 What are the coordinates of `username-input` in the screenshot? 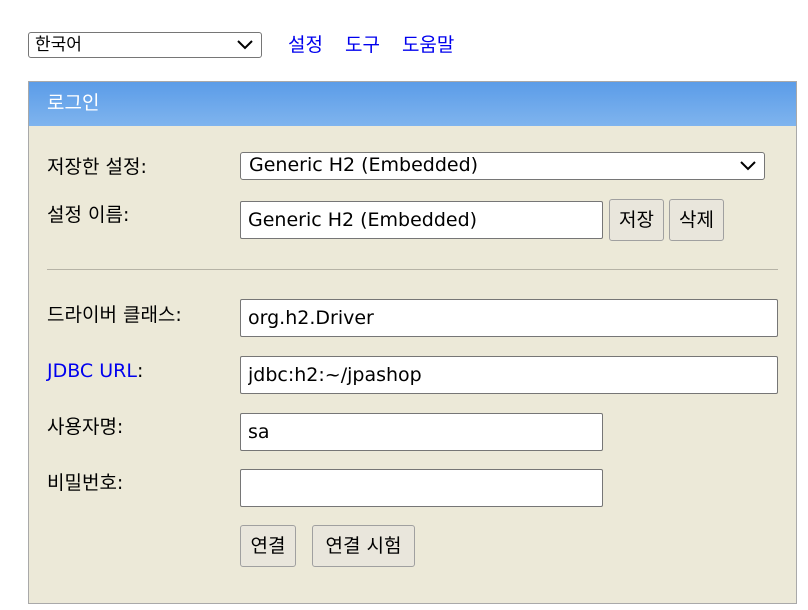 It's located at (421, 432).